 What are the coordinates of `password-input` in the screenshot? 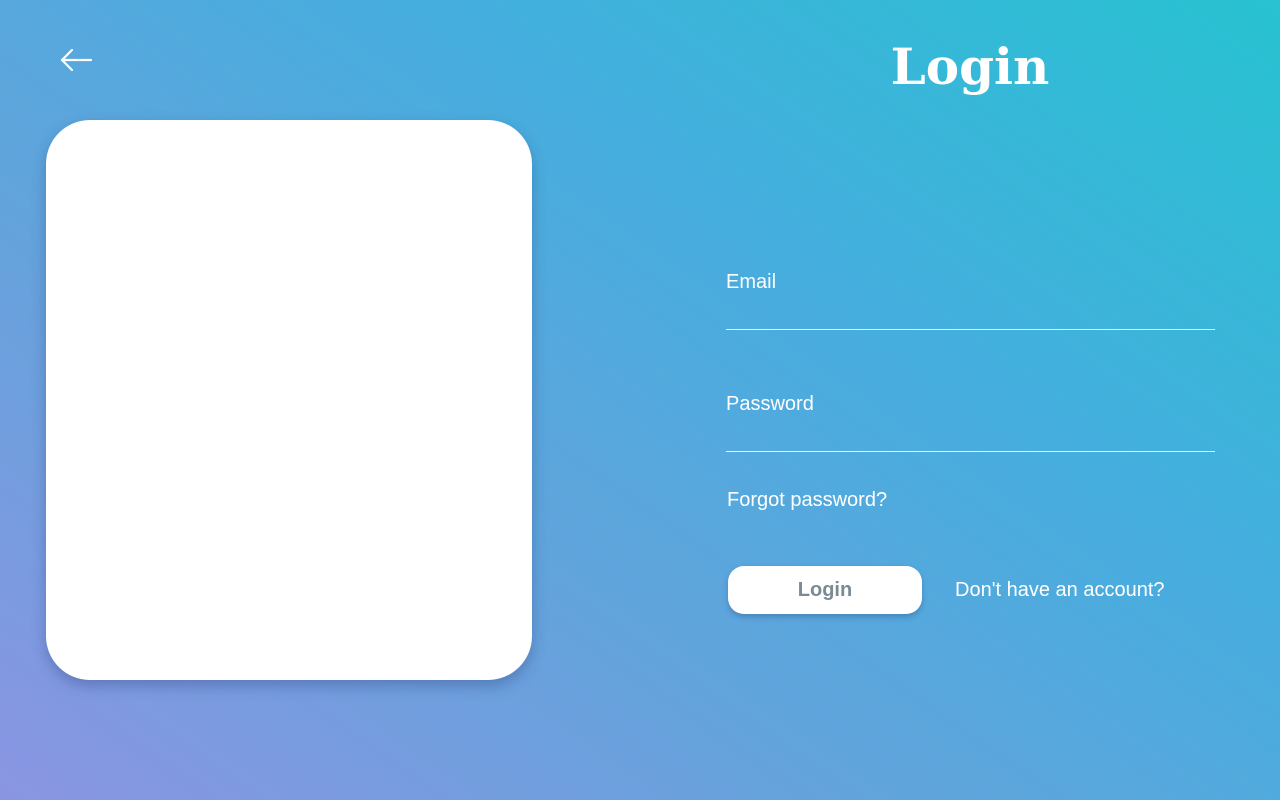 It's located at (970, 435).